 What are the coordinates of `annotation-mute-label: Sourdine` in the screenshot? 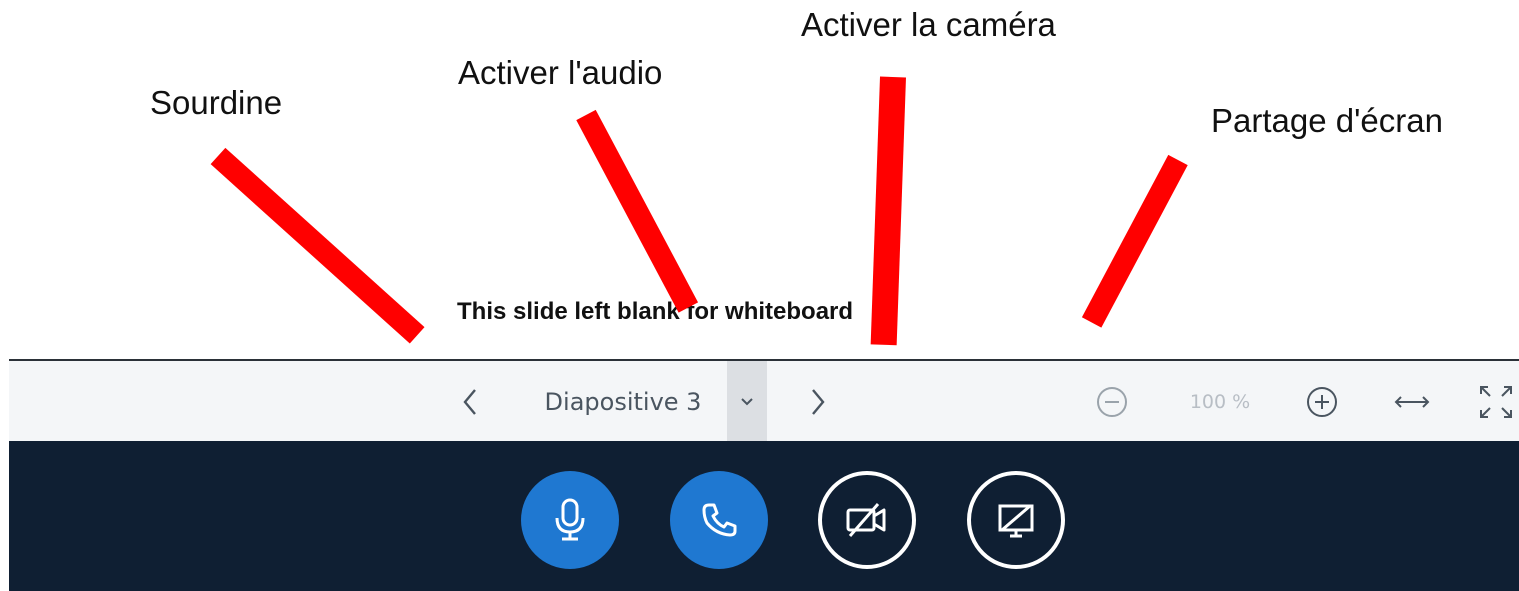 It's located at (216, 102).